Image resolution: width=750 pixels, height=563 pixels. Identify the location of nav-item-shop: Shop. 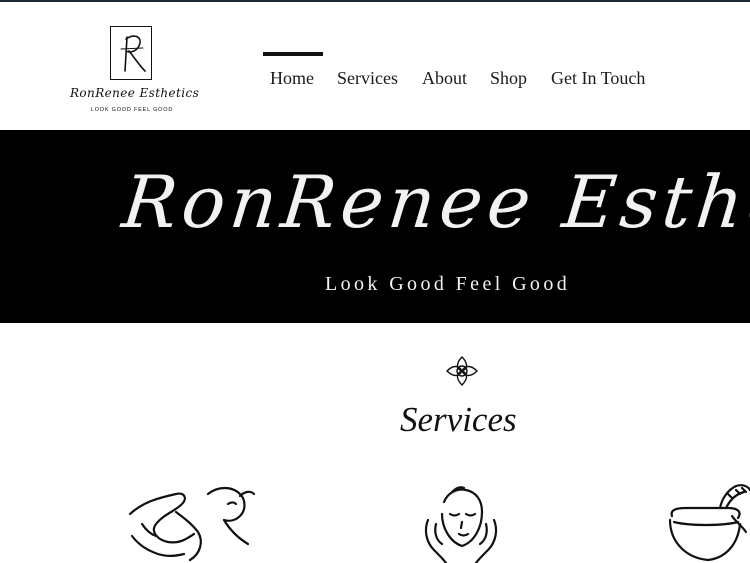
(508, 78).